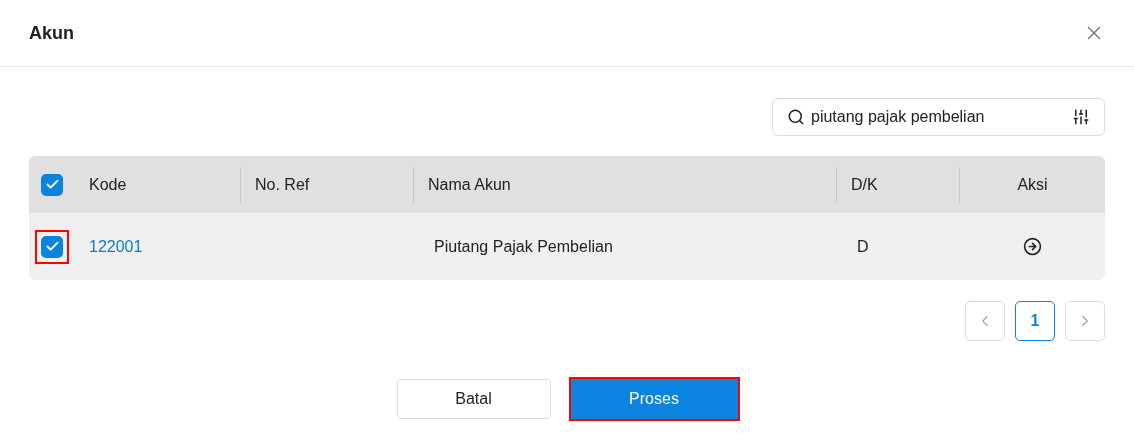  What do you see at coordinates (469, 184) in the screenshot?
I see `column-header: Nama Akun` at bounding box center [469, 184].